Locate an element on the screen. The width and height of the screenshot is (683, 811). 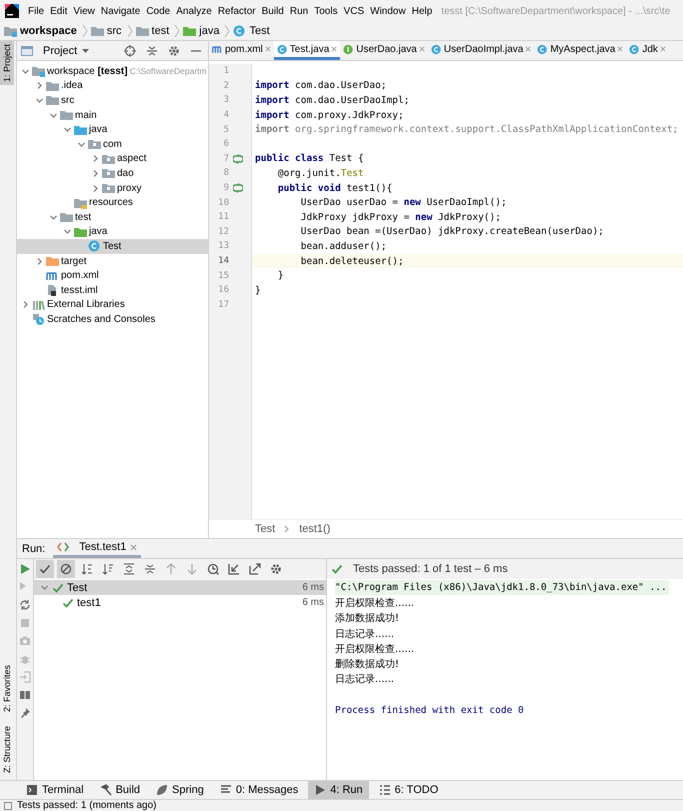
side-tab: 2: Favorites is located at coordinates (7, 688).